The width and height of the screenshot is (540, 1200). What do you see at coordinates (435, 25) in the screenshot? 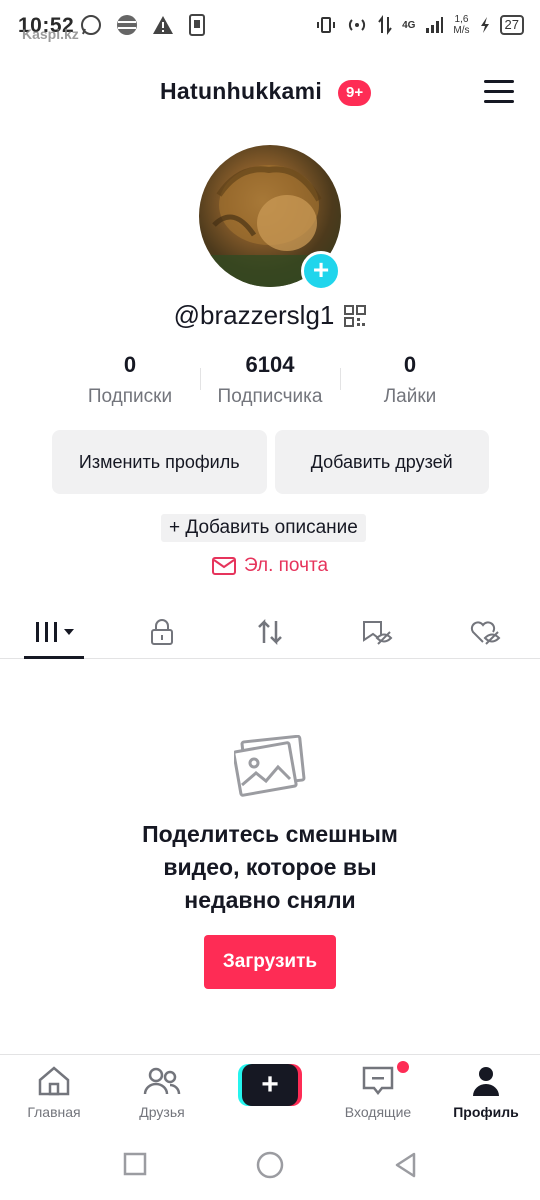
I see `signal-icon` at bounding box center [435, 25].